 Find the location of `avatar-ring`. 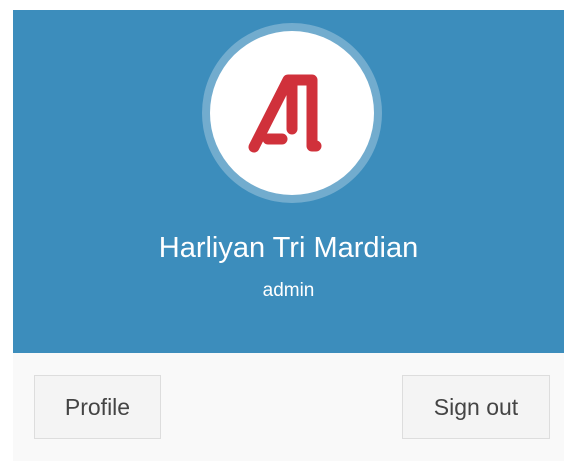

avatar-ring is located at coordinates (292, 113).